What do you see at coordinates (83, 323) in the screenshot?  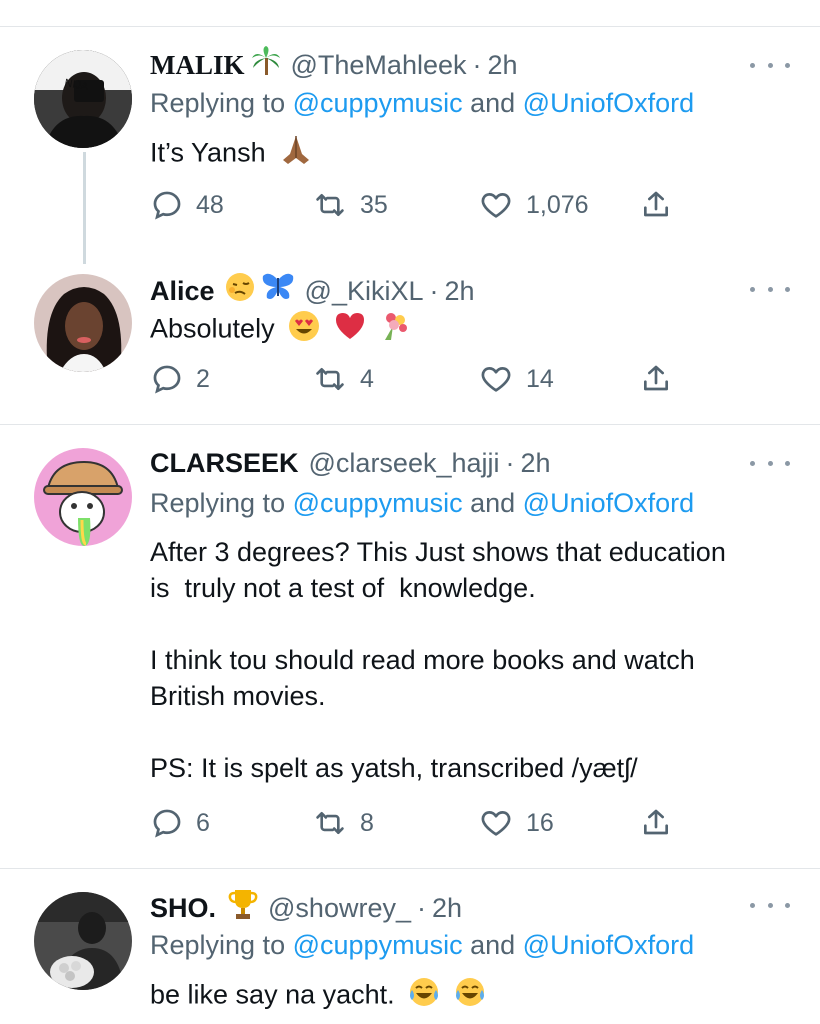 I see `avatar-alice` at bounding box center [83, 323].